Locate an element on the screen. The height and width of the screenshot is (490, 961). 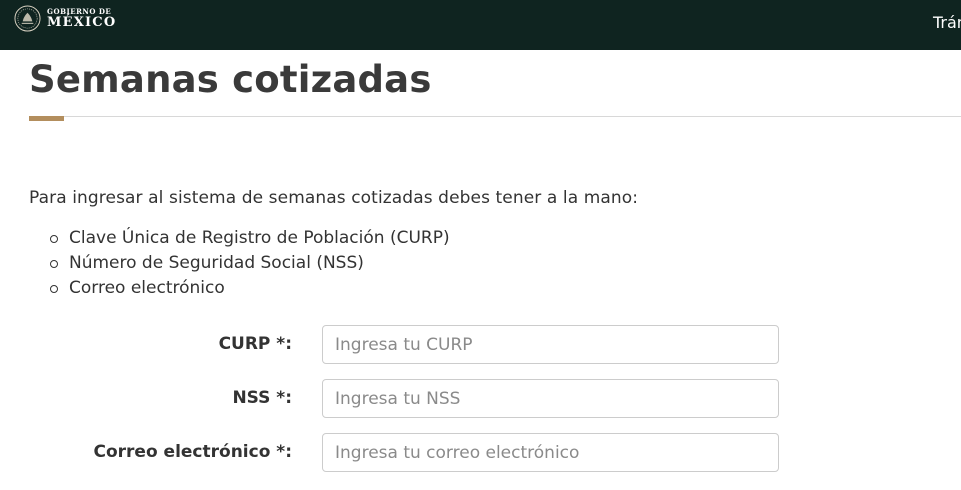
logo-line2: MÉXICO is located at coordinates (82, 22).